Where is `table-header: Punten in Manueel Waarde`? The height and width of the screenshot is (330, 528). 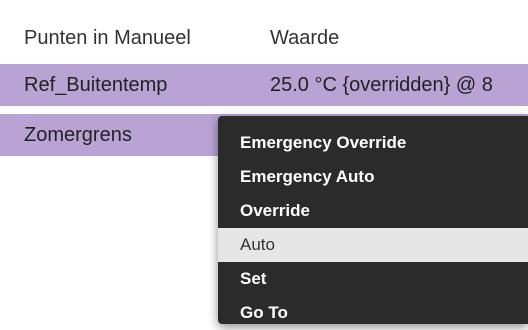
table-header: Punten in Manueel Waarde is located at coordinates (264, 38).